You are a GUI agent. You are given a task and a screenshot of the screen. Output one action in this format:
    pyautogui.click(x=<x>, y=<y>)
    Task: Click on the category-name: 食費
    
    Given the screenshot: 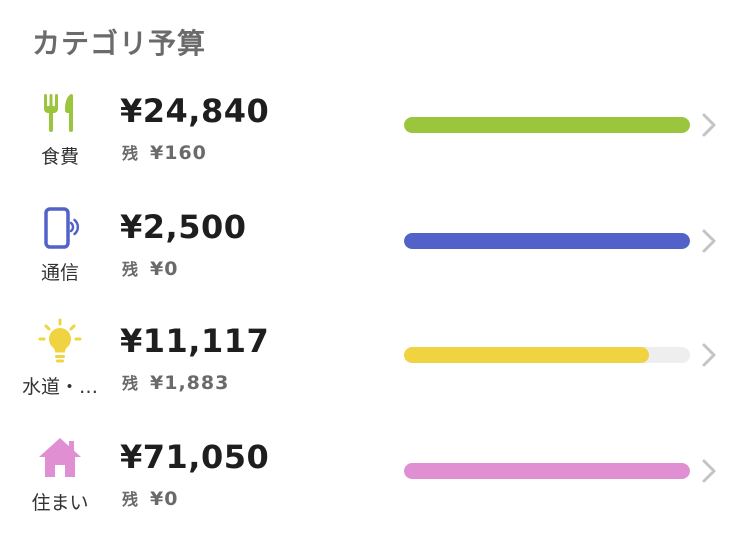 What is the action you would take?
    pyautogui.click(x=59, y=157)
    